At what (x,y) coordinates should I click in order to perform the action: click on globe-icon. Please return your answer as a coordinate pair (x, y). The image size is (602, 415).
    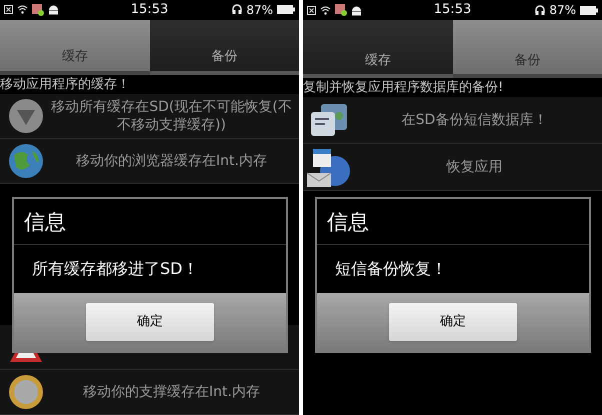
    Looking at the image, I should click on (26, 160).